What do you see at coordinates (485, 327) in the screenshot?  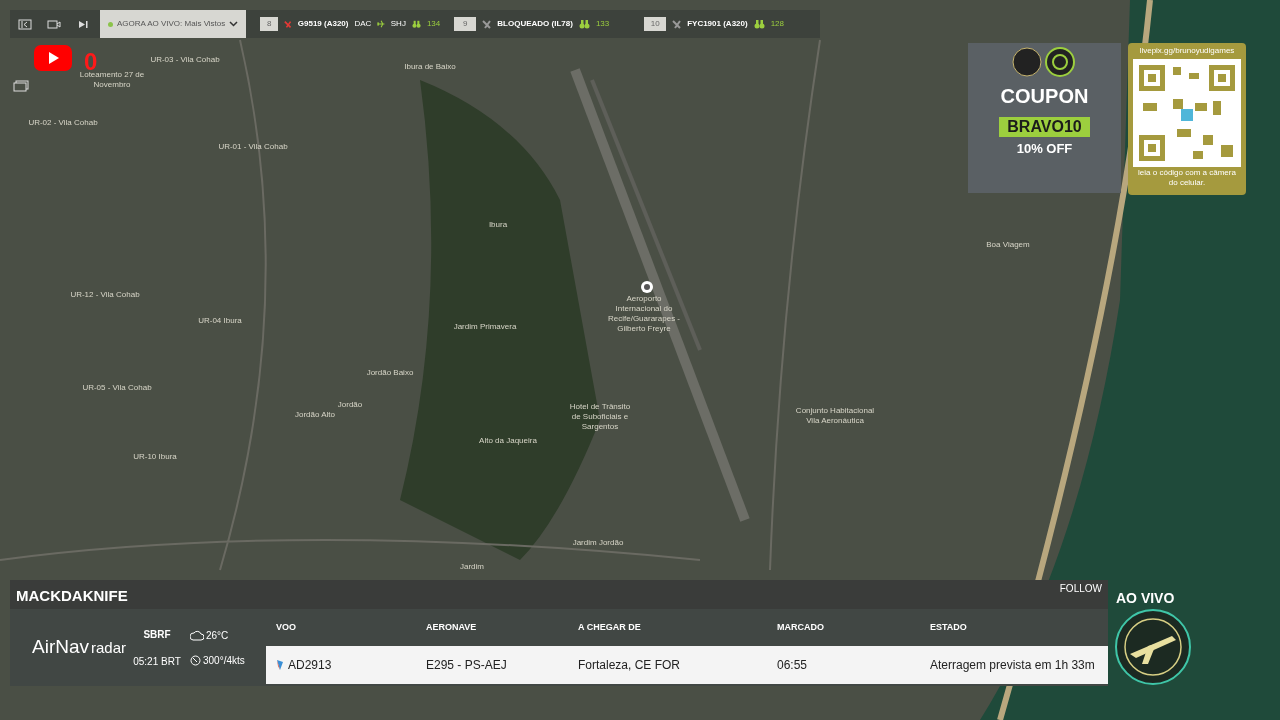 I see `map-label: Jardim Primavera` at bounding box center [485, 327].